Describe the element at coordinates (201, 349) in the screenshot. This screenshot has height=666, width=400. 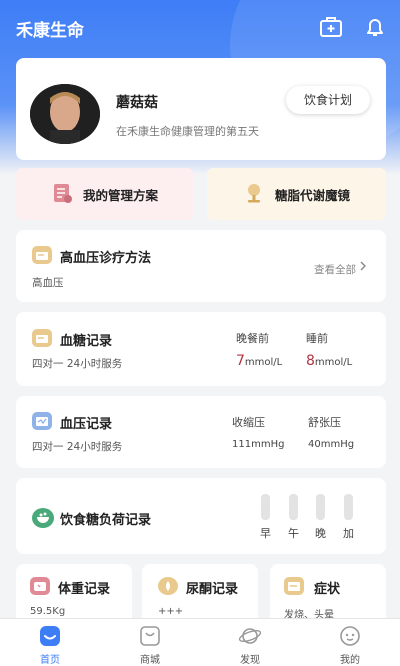
I see `blood-sugar-card: 血糖记录 四对一 24小时服务 晚餐前 7mmol/L 睡前 8mmol/L` at that location.